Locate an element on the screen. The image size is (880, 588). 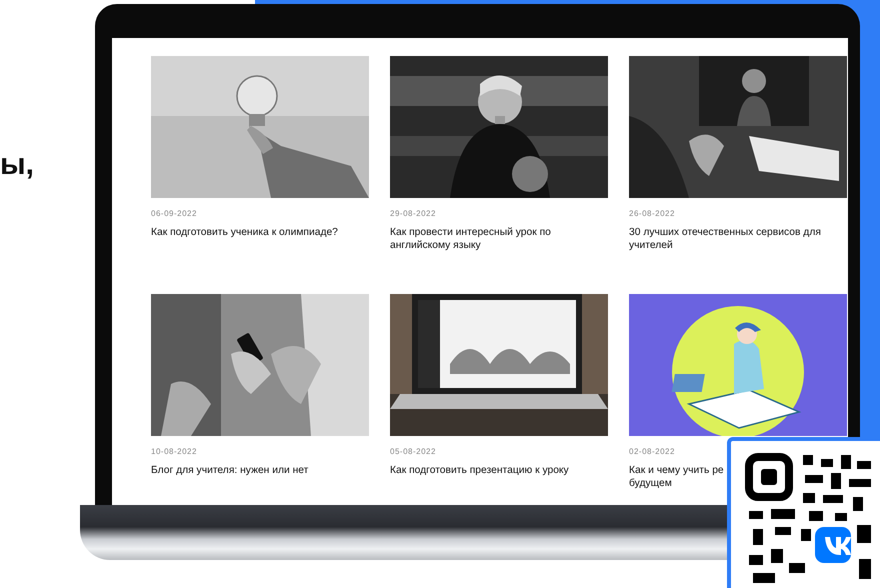
article-date: 26-08-2022 is located at coordinates (652, 214).